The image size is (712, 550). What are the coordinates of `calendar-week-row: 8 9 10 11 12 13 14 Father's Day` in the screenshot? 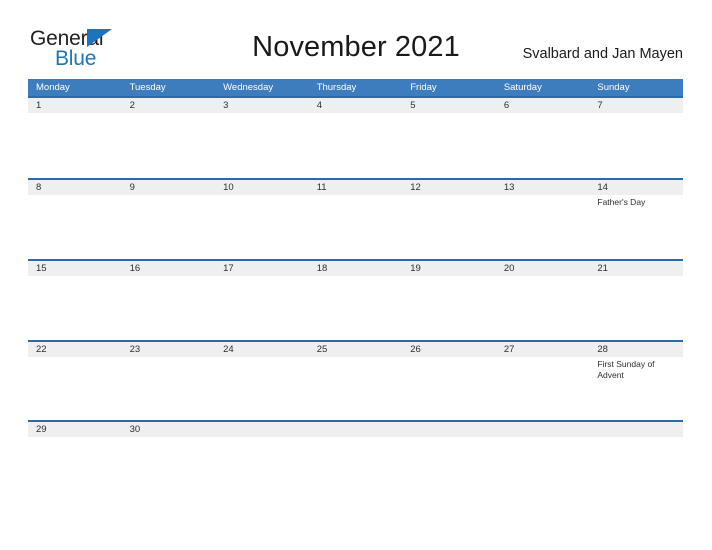 It's located at (355, 218).